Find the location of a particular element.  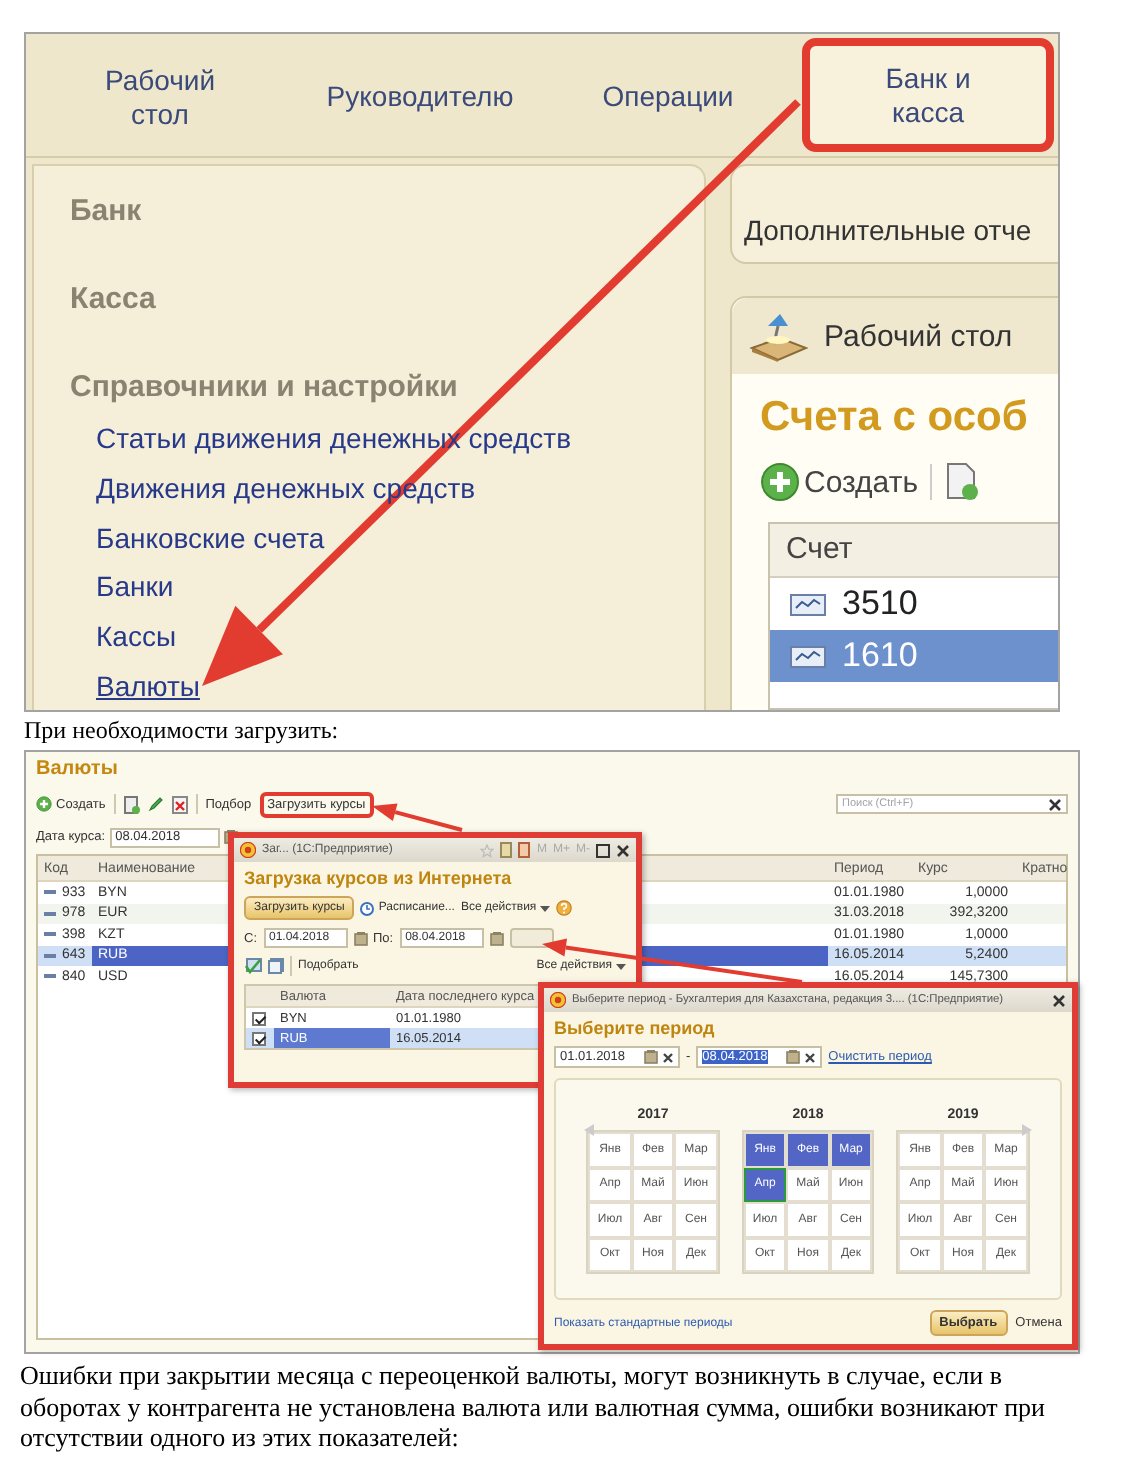

clock-icon is located at coordinates (367, 908).